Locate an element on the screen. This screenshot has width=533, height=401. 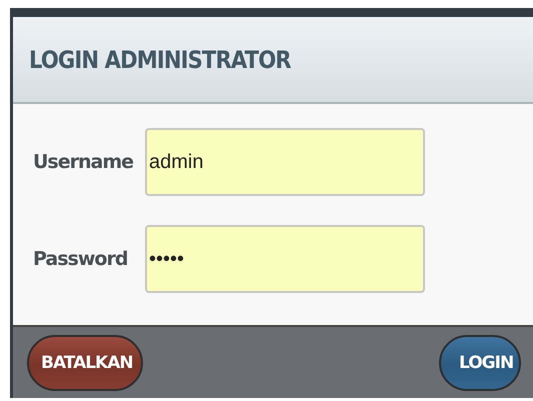
login-button: LOGIN is located at coordinates (480, 362).